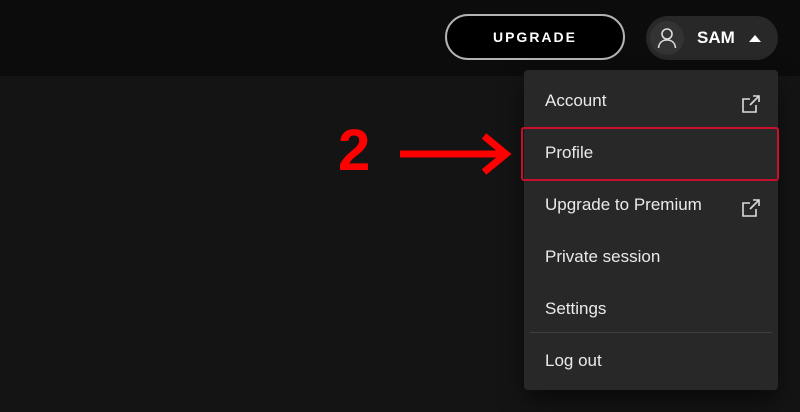  Describe the element at coordinates (651, 153) in the screenshot. I see `menu-item-profile: Profile` at that location.